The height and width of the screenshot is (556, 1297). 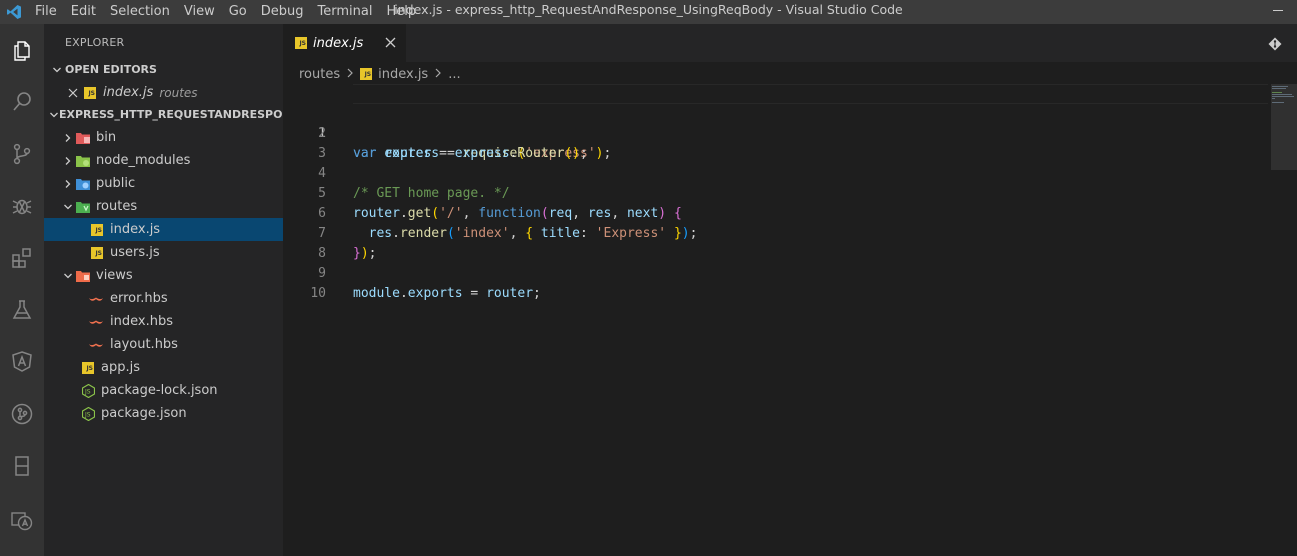 What do you see at coordinates (159, 390) in the screenshot?
I see `tree-item-label: package-lock.json` at bounding box center [159, 390].